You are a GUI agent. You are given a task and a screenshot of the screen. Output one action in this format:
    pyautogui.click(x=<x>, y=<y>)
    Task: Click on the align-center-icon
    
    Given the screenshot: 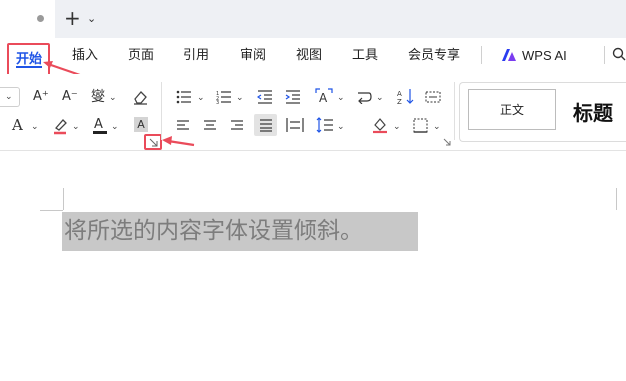 What is the action you would take?
    pyautogui.click(x=210, y=126)
    